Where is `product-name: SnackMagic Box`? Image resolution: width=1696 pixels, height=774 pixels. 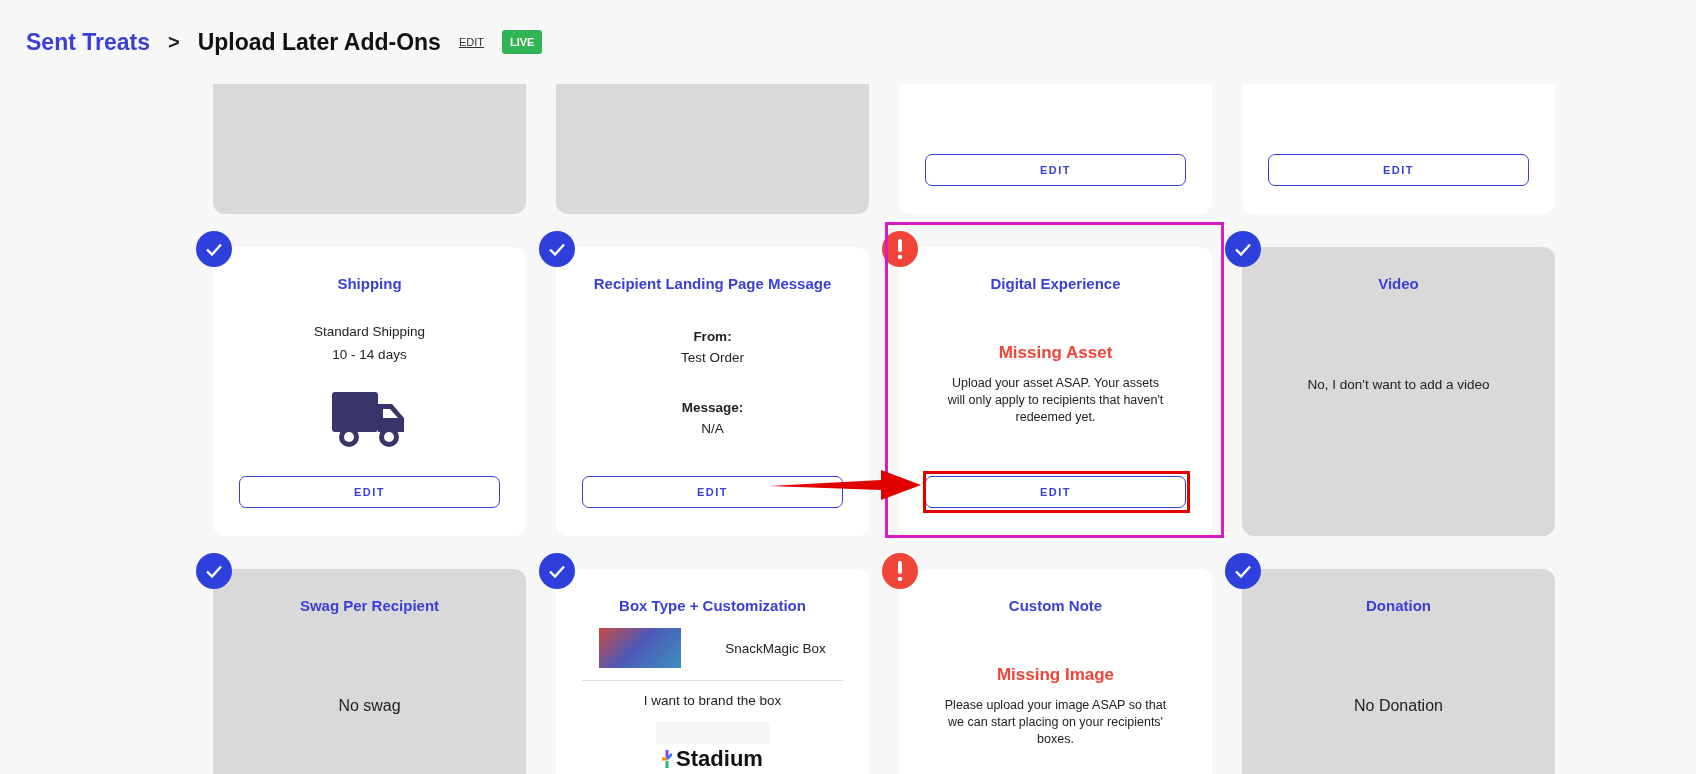 product-name: SnackMagic Box is located at coordinates (775, 648).